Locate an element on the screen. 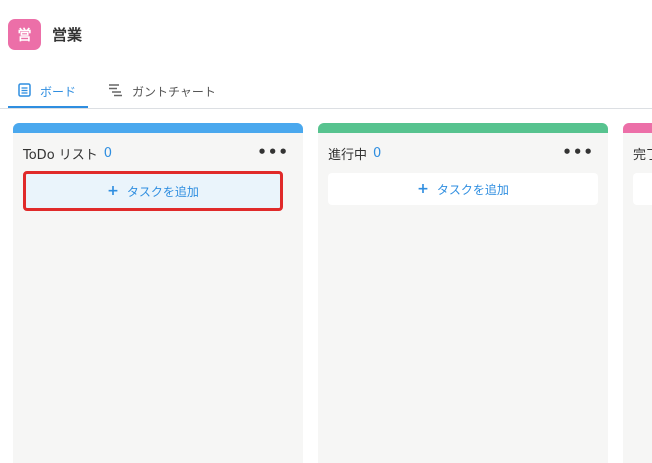 The image size is (652, 463). tab-gantt: ガントチャート is located at coordinates (162, 91).